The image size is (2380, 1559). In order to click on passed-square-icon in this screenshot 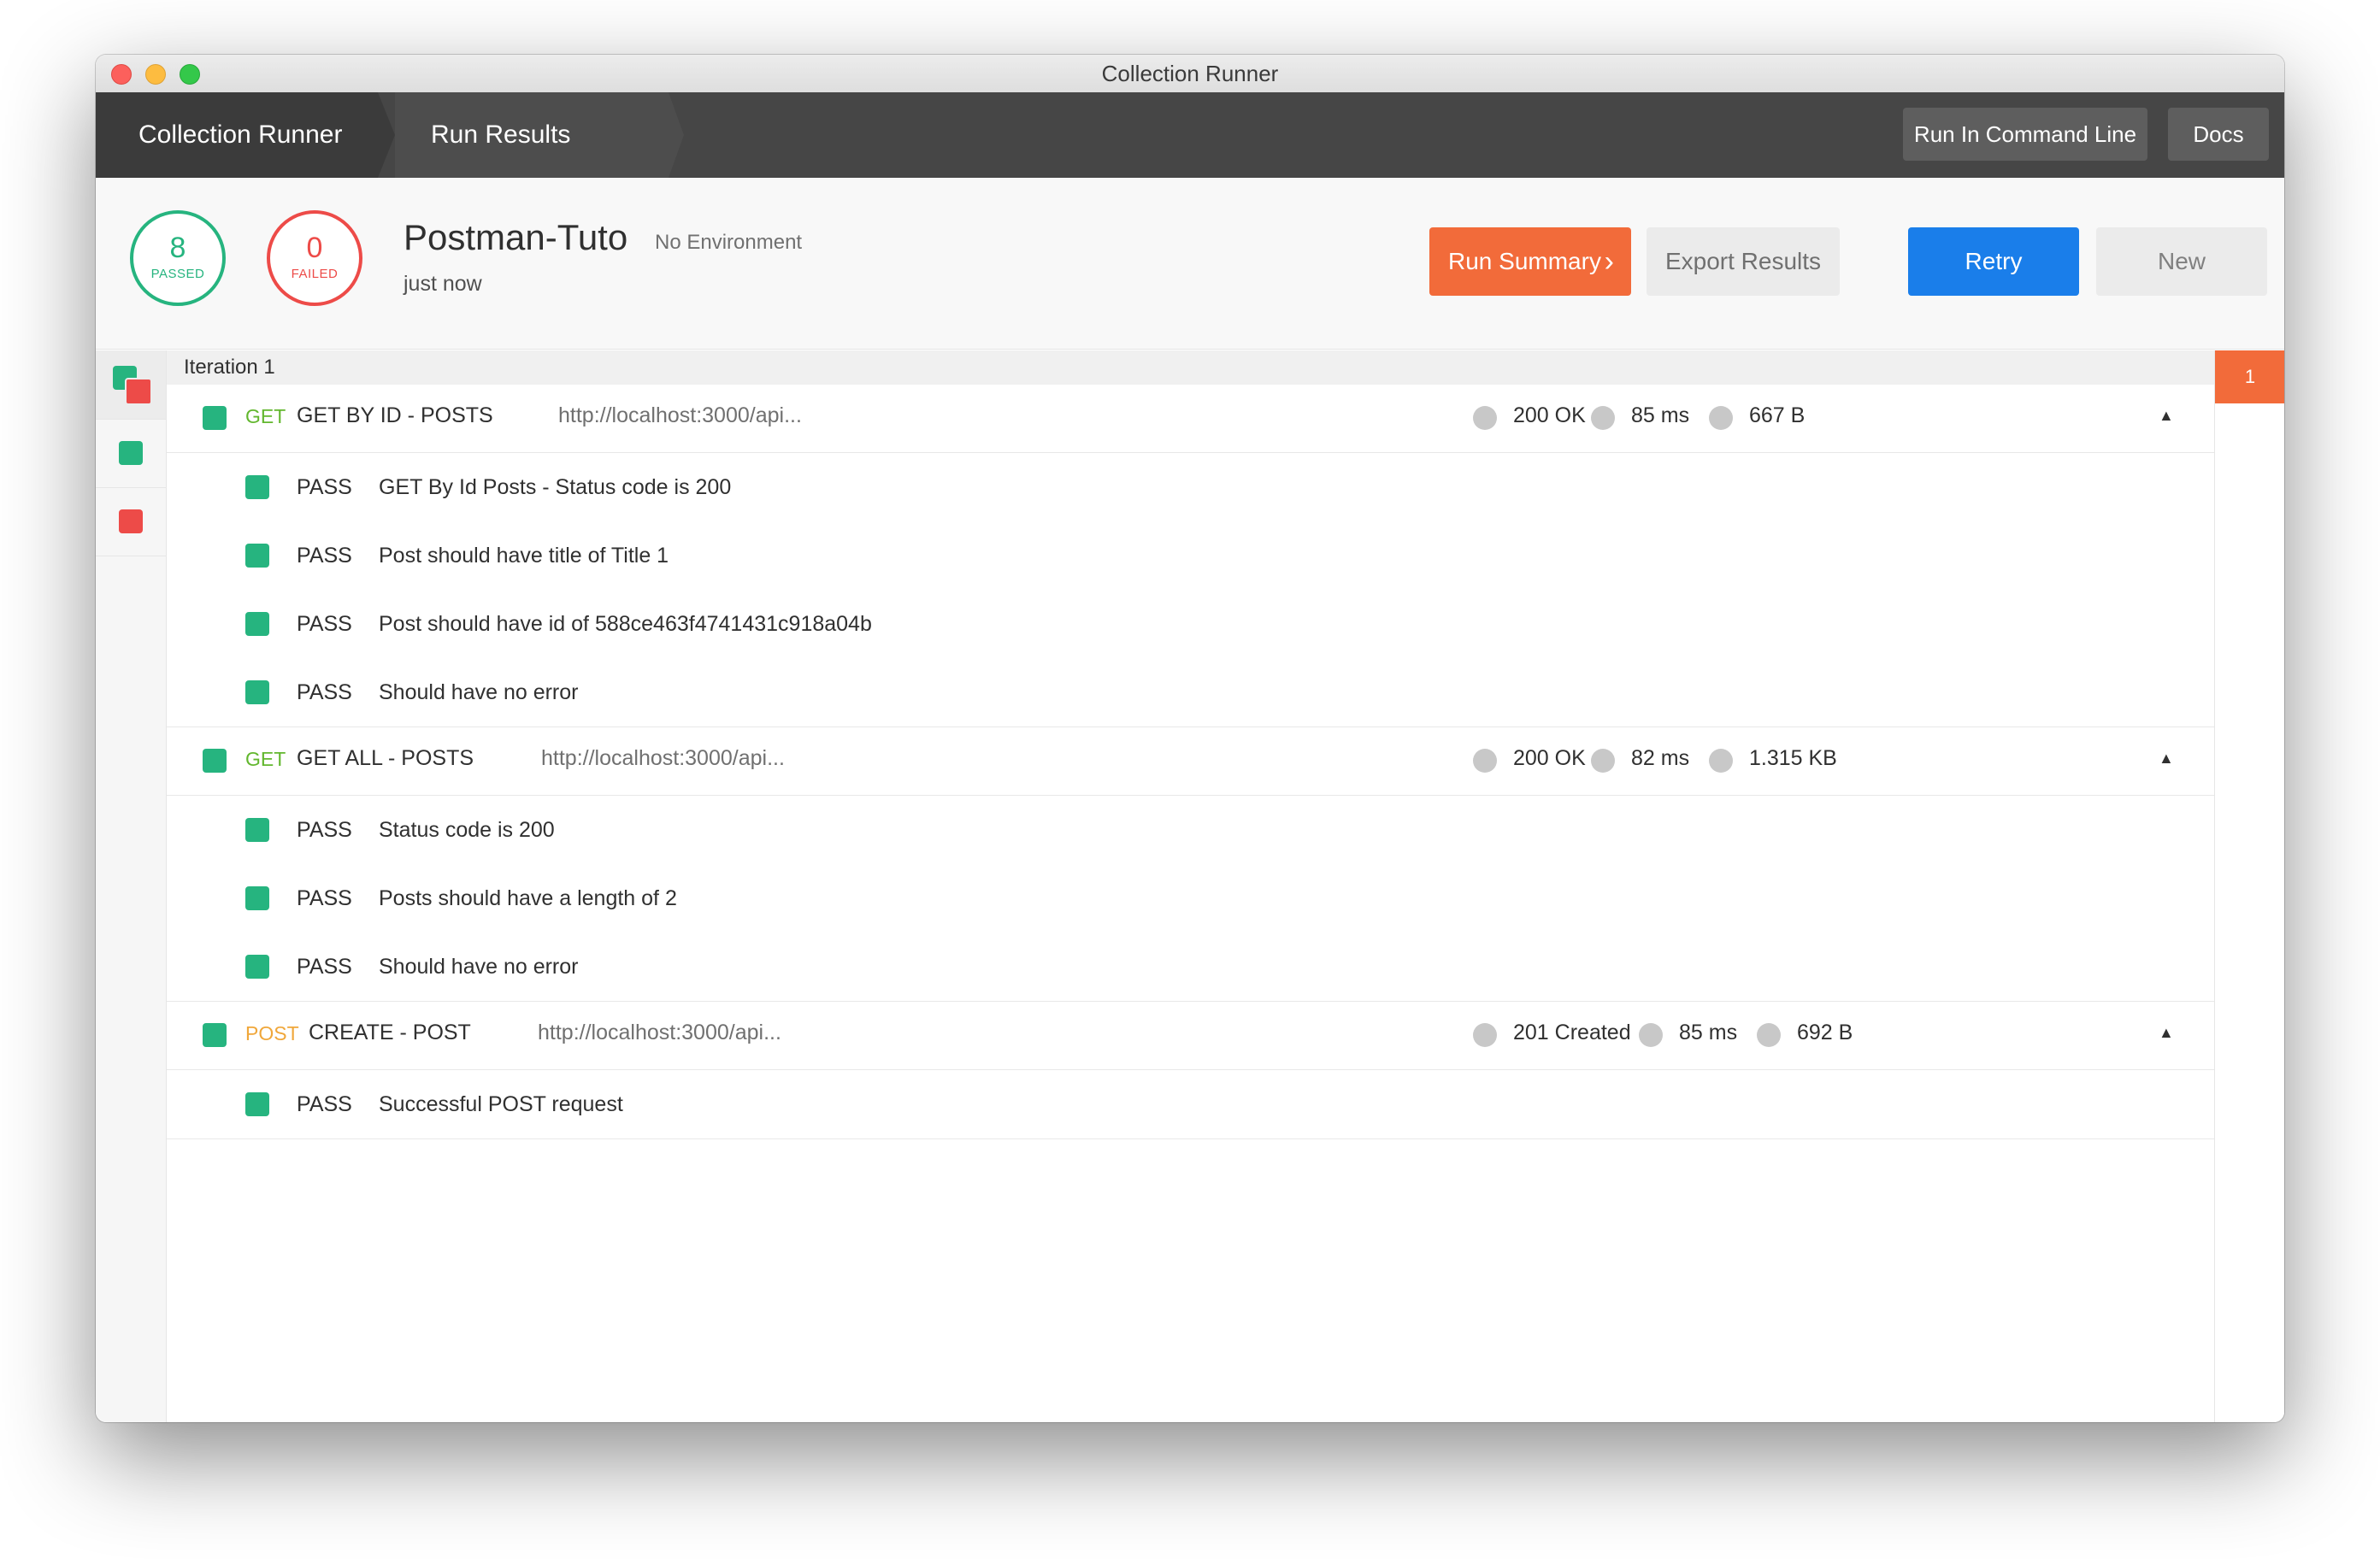, I will do `click(131, 453)`.